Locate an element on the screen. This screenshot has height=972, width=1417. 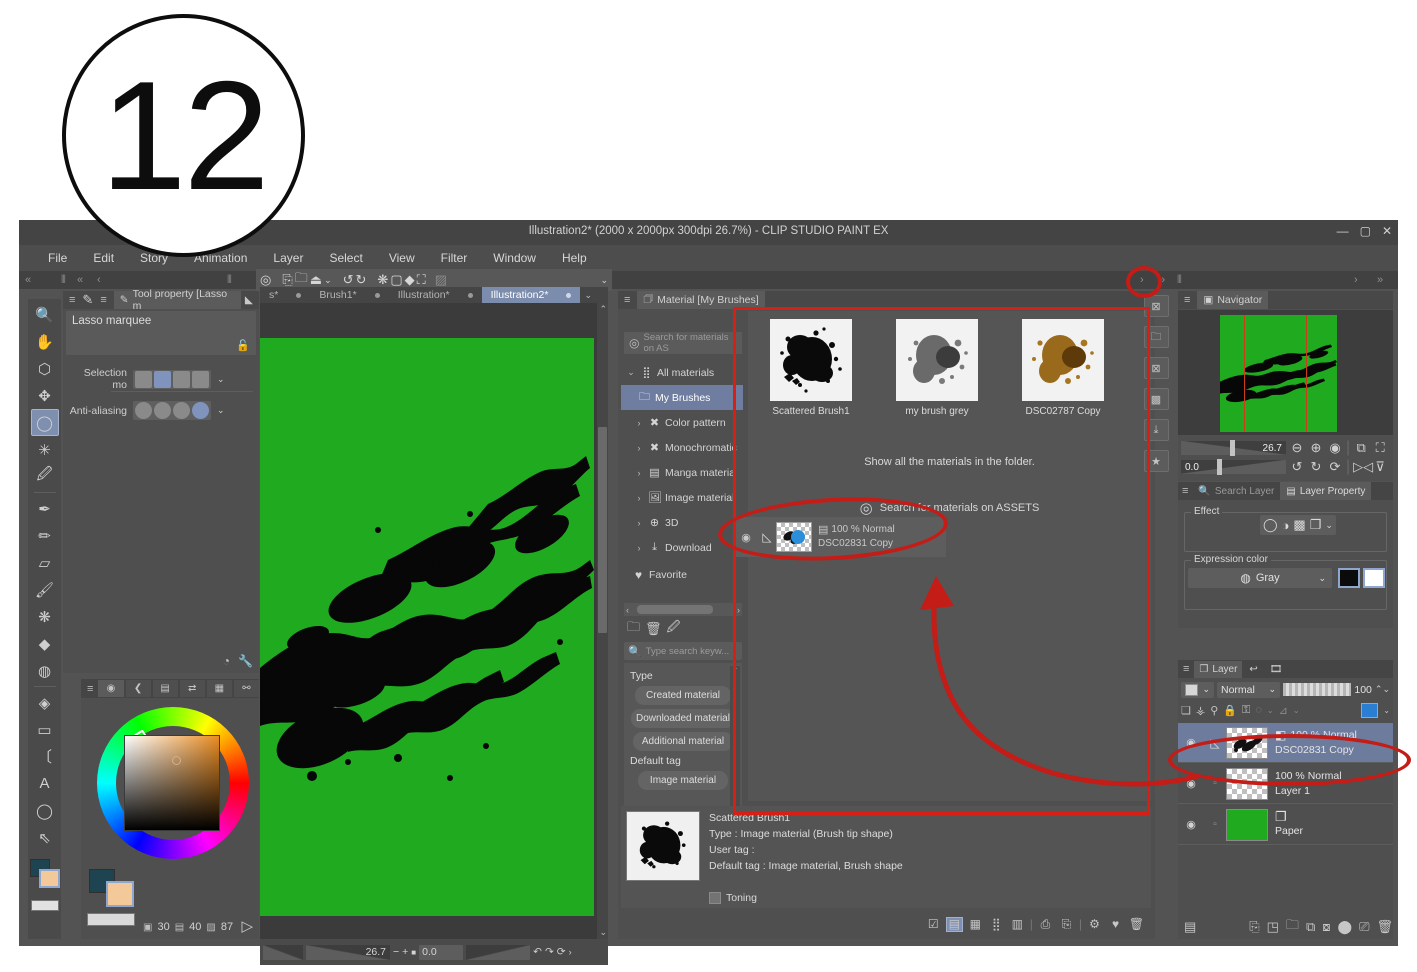
tree-item-color-pattern: › ✖ Color pattern is located at coordinates (682, 422).